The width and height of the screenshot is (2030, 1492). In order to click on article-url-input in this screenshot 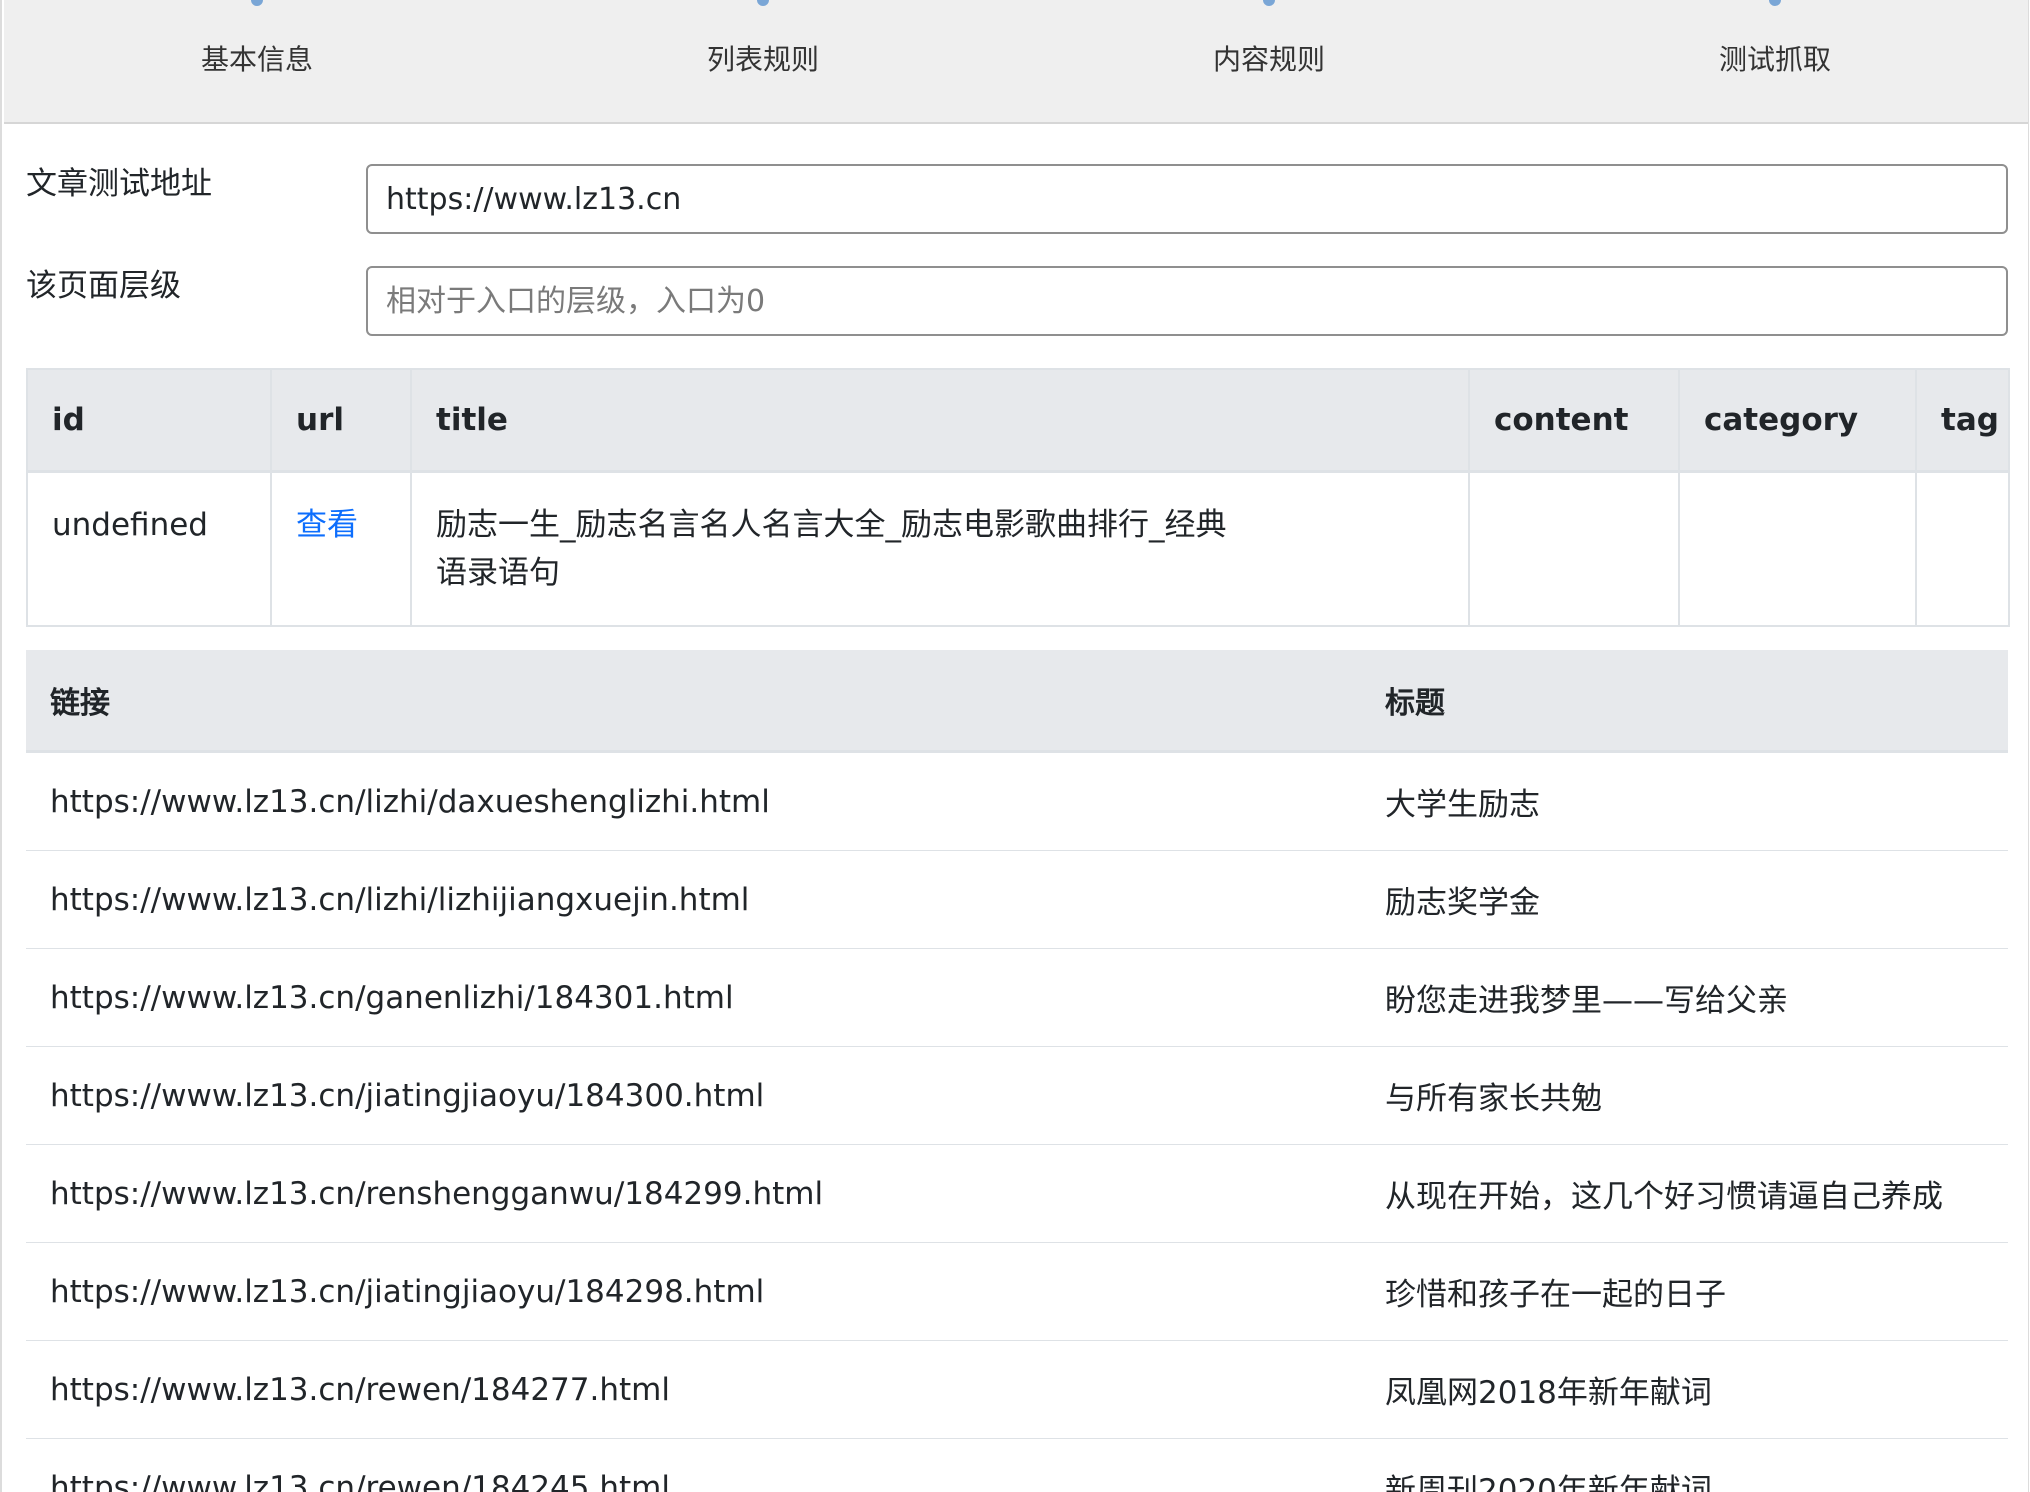, I will do `click(1187, 199)`.